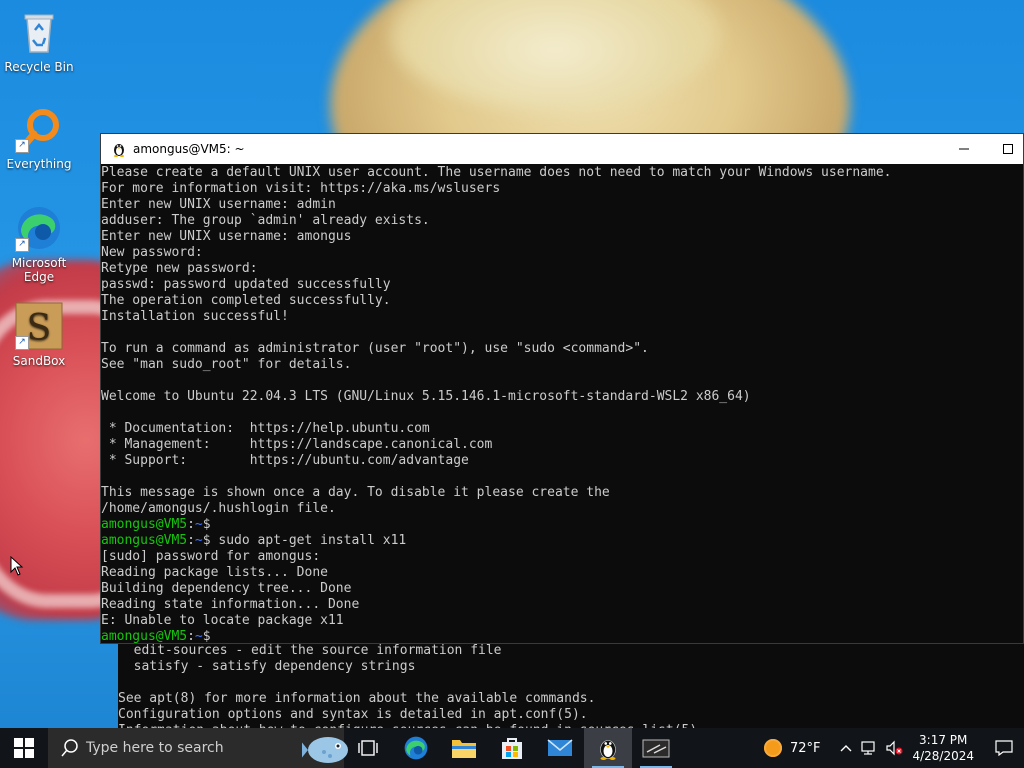 The image size is (1024, 768). What do you see at coordinates (285, 460) in the screenshot?
I see `terminal-text: * Support: https://ubuntu.com/advantage` at bounding box center [285, 460].